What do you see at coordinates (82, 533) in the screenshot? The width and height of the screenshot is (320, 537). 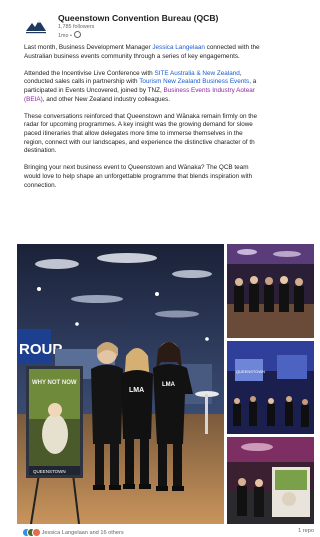 I see `reactions-text: Jessica Langelaan and 16 others` at bounding box center [82, 533].